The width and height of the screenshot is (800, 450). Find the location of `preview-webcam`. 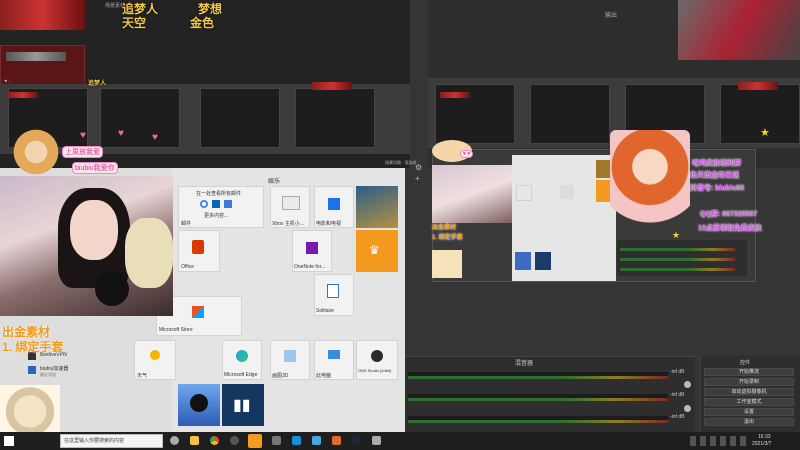

preview-webcam is located at coordinates (472, 194).